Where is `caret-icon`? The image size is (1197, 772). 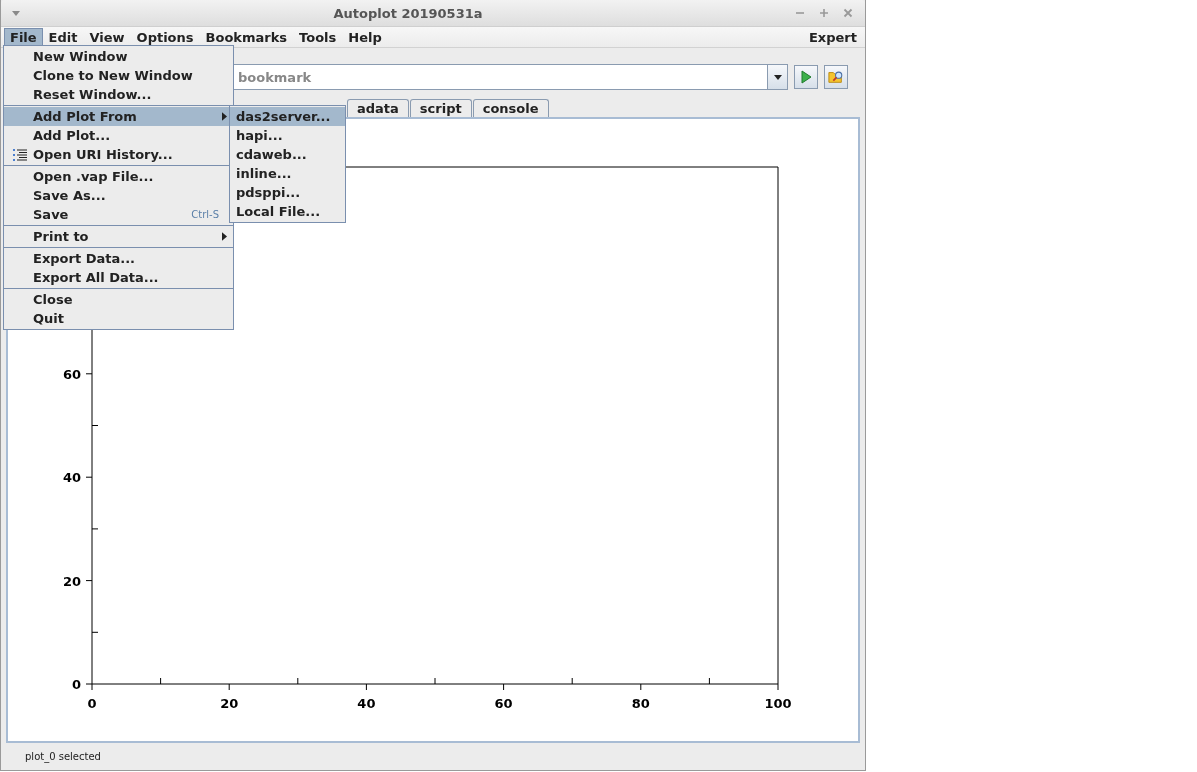 caret-icon is located at coordinates (777, 77).